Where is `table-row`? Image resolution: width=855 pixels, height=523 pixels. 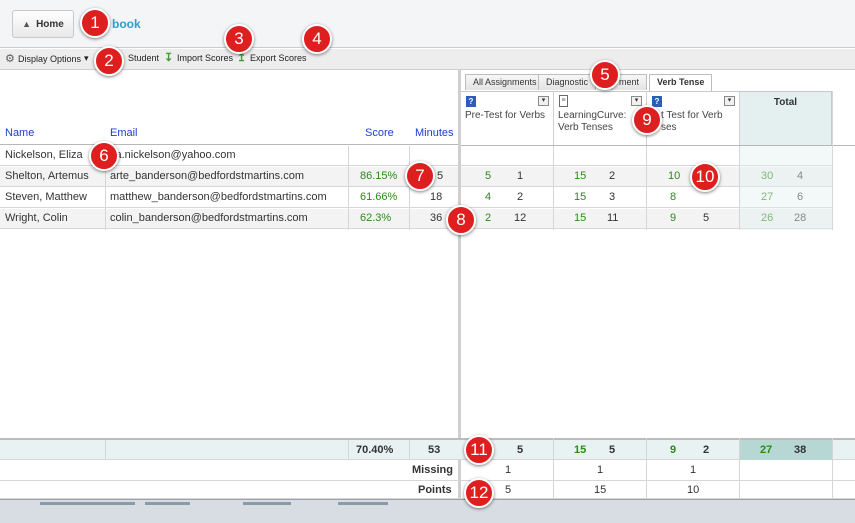 table-row is located at coordinates (647, 156).